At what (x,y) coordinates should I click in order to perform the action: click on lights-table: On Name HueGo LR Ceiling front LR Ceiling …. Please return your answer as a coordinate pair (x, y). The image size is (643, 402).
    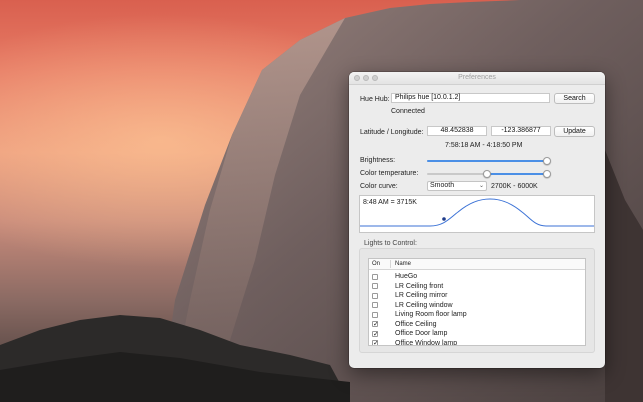
    Looking at the image, I should click on (477, 302).